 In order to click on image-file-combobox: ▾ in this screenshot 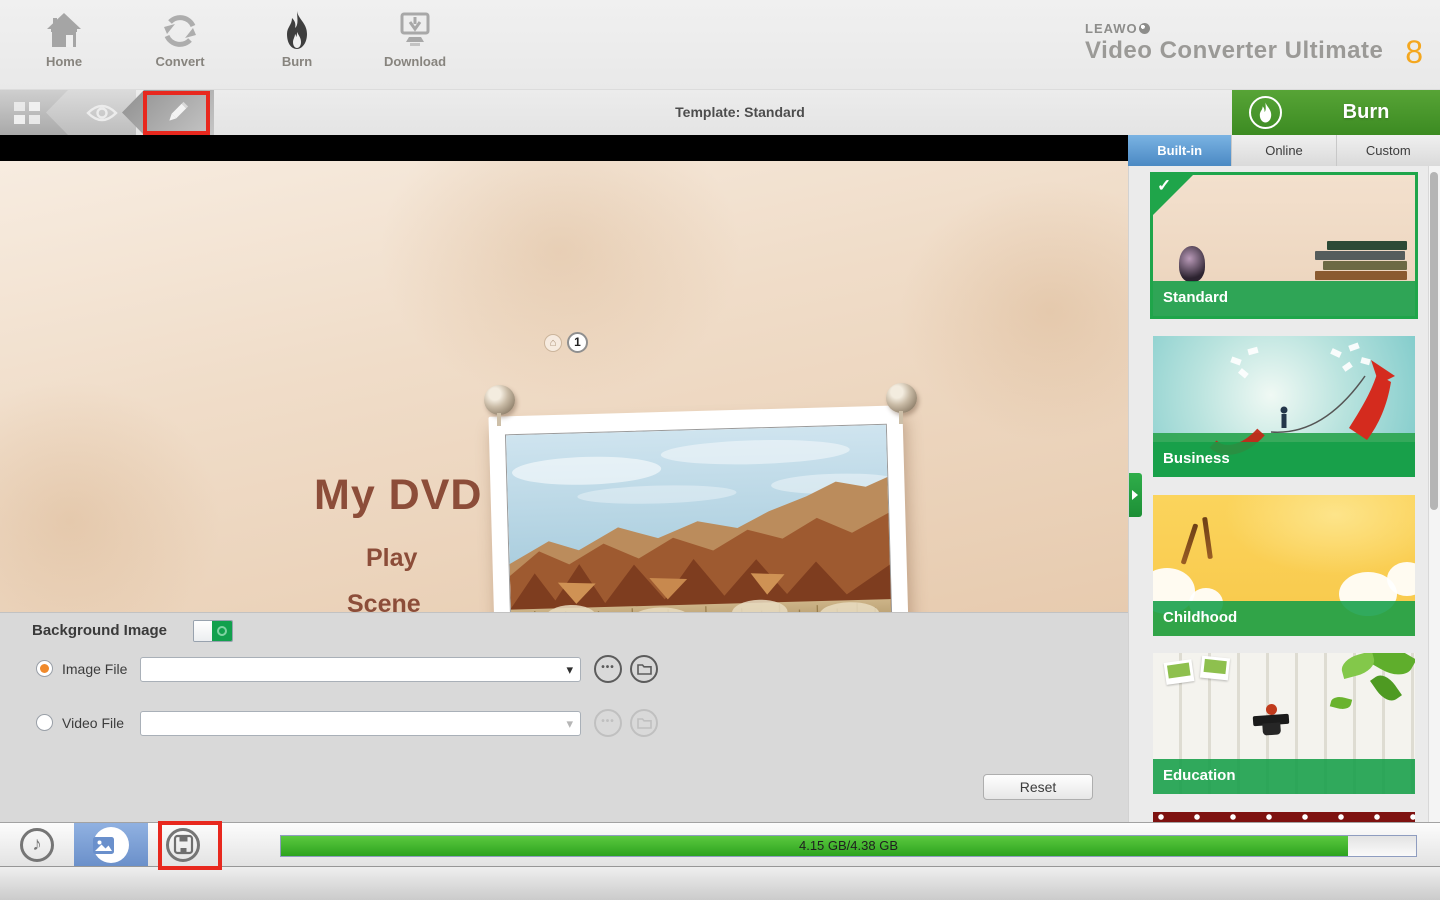, I will do `click(360, 669)`.